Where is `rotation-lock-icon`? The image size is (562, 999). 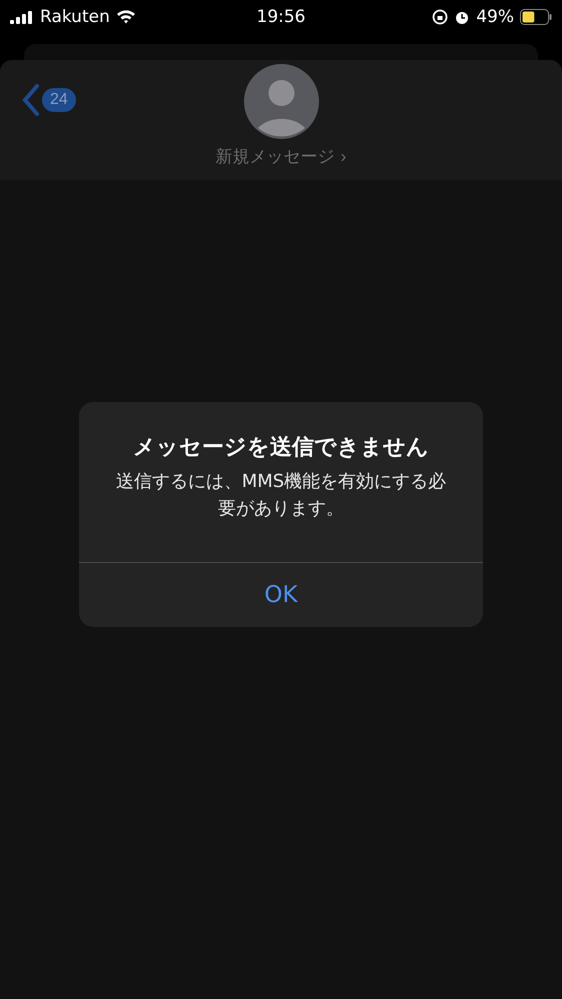 rotation-lock-icon is located at coordinates (440, 16).